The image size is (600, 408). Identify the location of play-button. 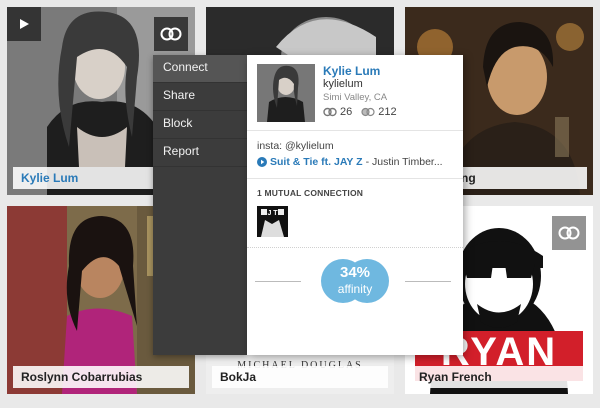
(24, 24).